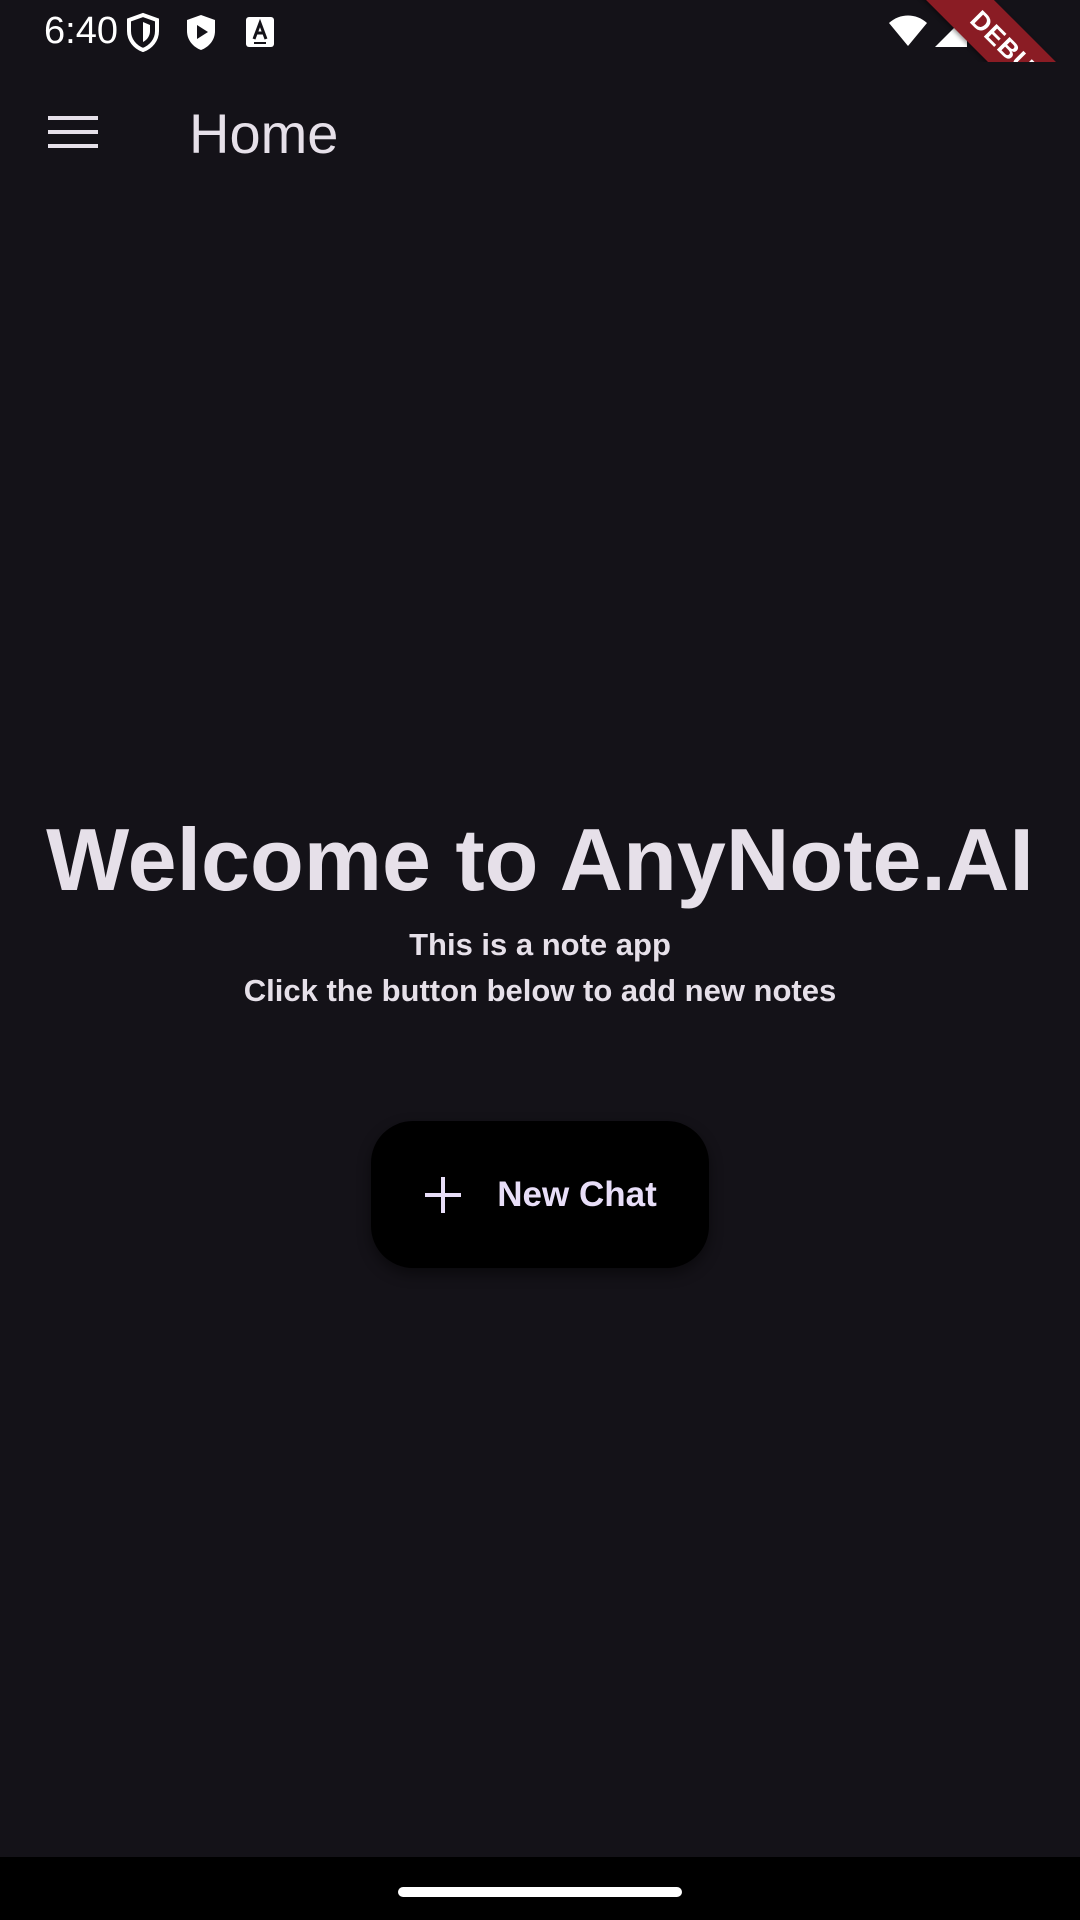 This screenshot has height=1920, width=1080. I want to click on menu-icon, so click(73, 134).